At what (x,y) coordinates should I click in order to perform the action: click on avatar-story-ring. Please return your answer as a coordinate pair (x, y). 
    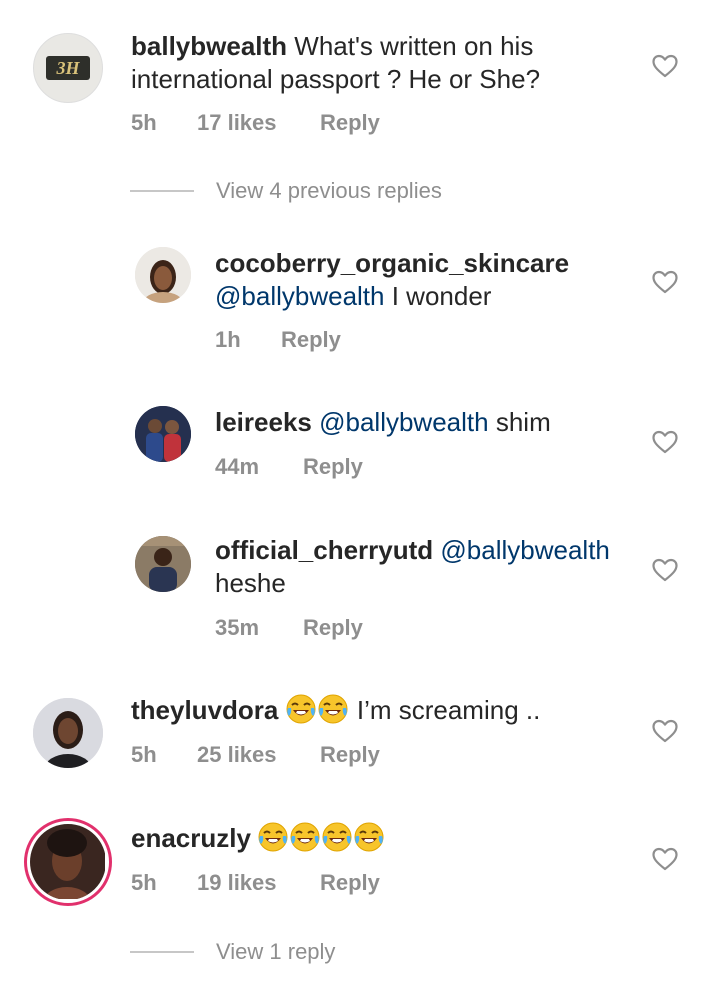
    Looking at the image, I should click on (68, 862).